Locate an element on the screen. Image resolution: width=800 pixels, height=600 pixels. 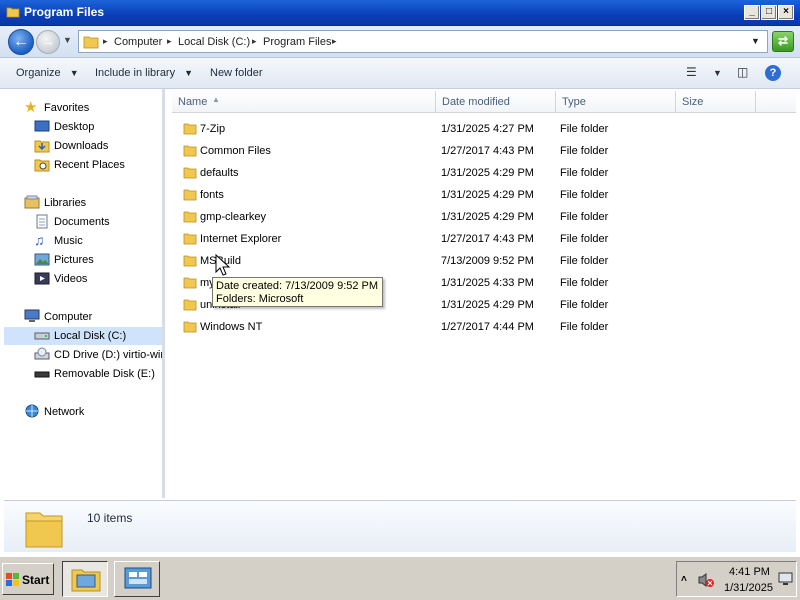
nav-item-favorites: ★ Favorites is located at coordinates (83, 108).